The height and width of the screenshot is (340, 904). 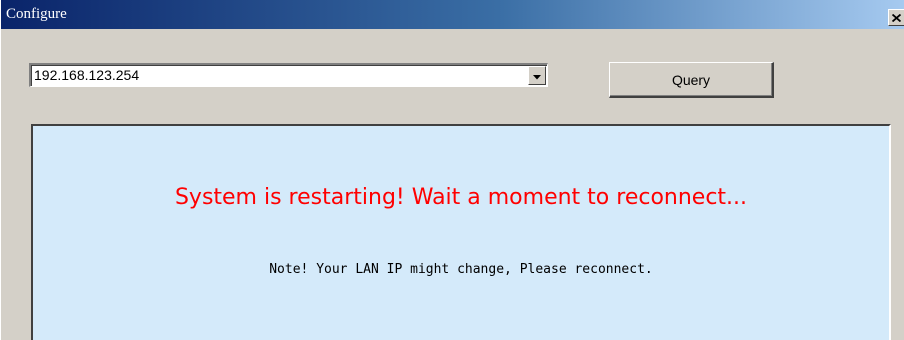 I want to click on ip-address-select: 192.168.123.254, so click(x=288, y=75).